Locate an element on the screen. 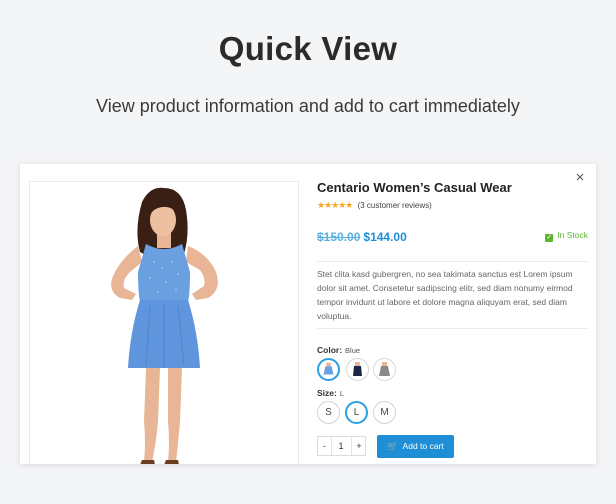  quantity-increase-button: + is located at coordinates (358, 446).